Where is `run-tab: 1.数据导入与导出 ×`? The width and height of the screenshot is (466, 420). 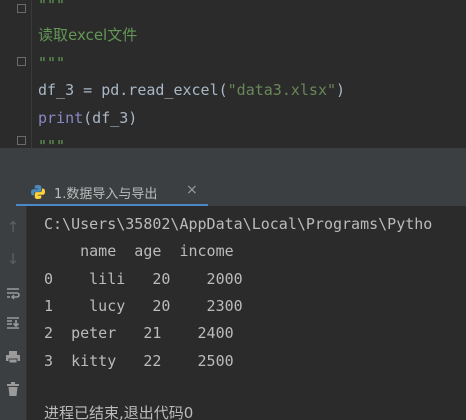 run-tab: 1.数据导入与导出 × is located at coordinates (108, 192).